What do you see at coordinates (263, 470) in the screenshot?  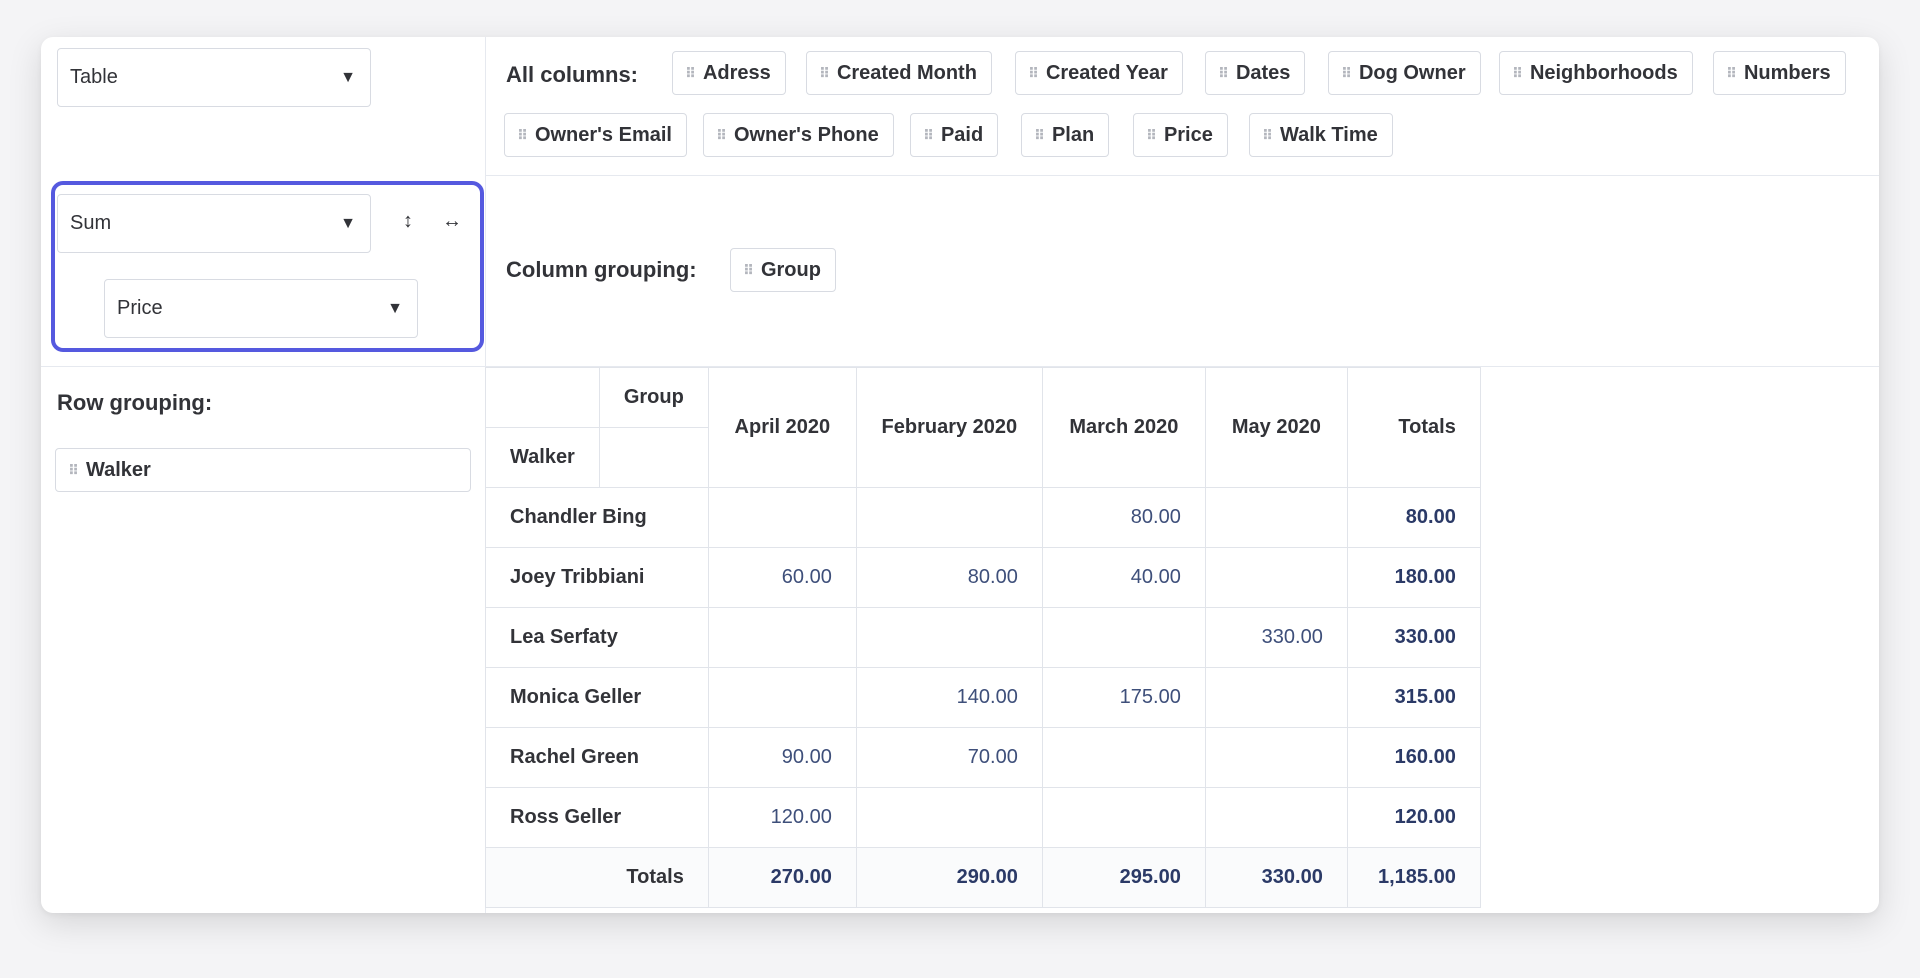 I see `row-grouping-chip-walker: ⠿ Walker` at bounding box center [263, 470].